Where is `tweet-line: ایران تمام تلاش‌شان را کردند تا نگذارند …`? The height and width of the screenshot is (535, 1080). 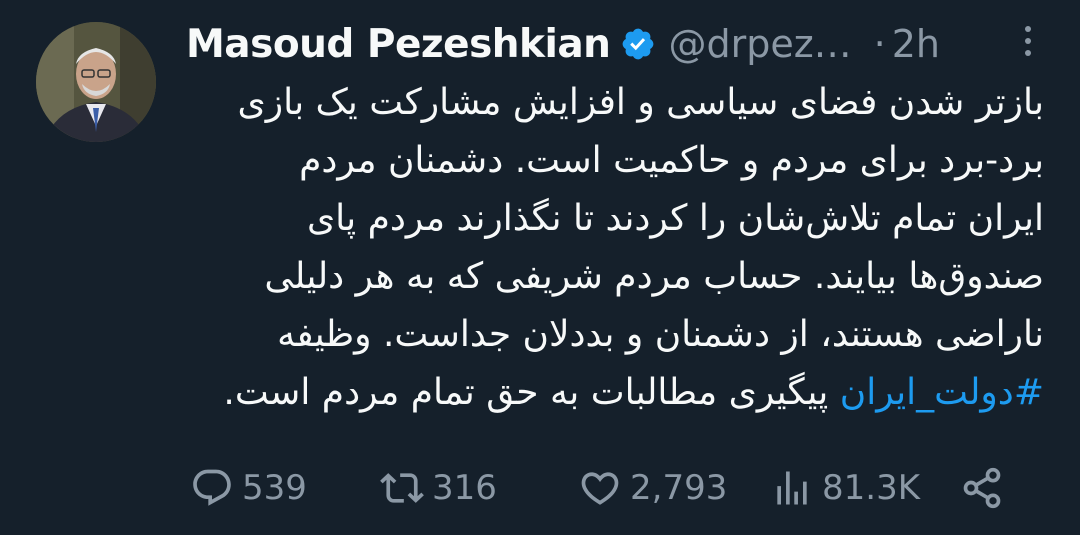
tweet-line: ایران تمام تلاش‌شان را کردند تا نگذارند … is located at coordinates (675, 218).